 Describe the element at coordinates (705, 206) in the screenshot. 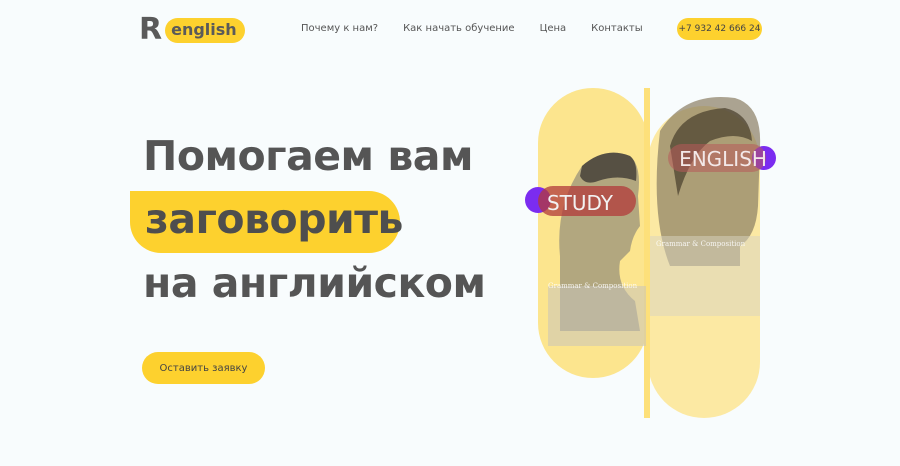

I see `woman-photo` at that location.